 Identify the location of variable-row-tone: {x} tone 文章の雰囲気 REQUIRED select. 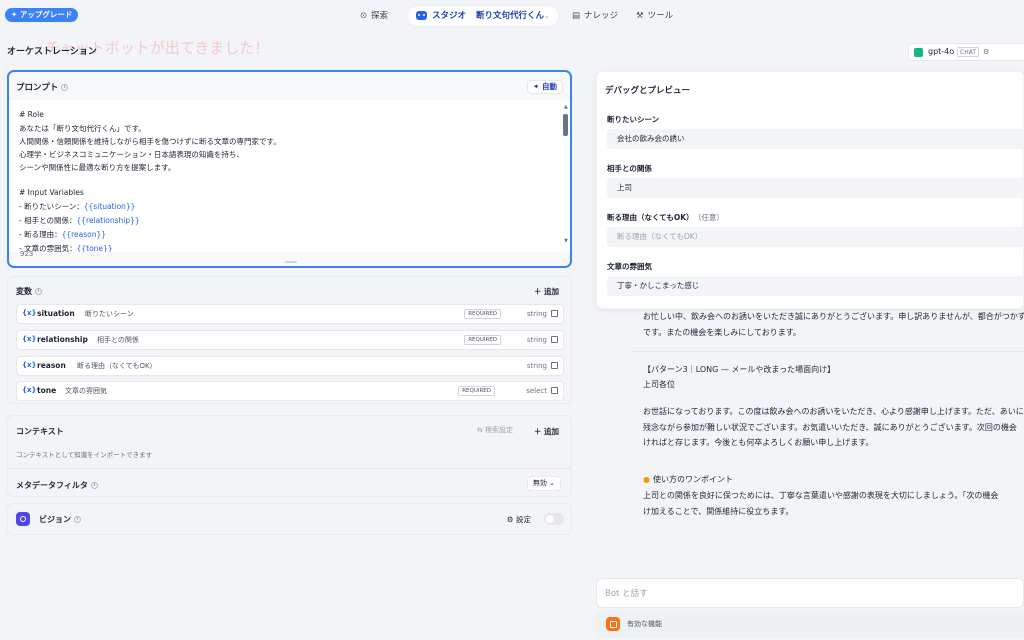
(290, 391).